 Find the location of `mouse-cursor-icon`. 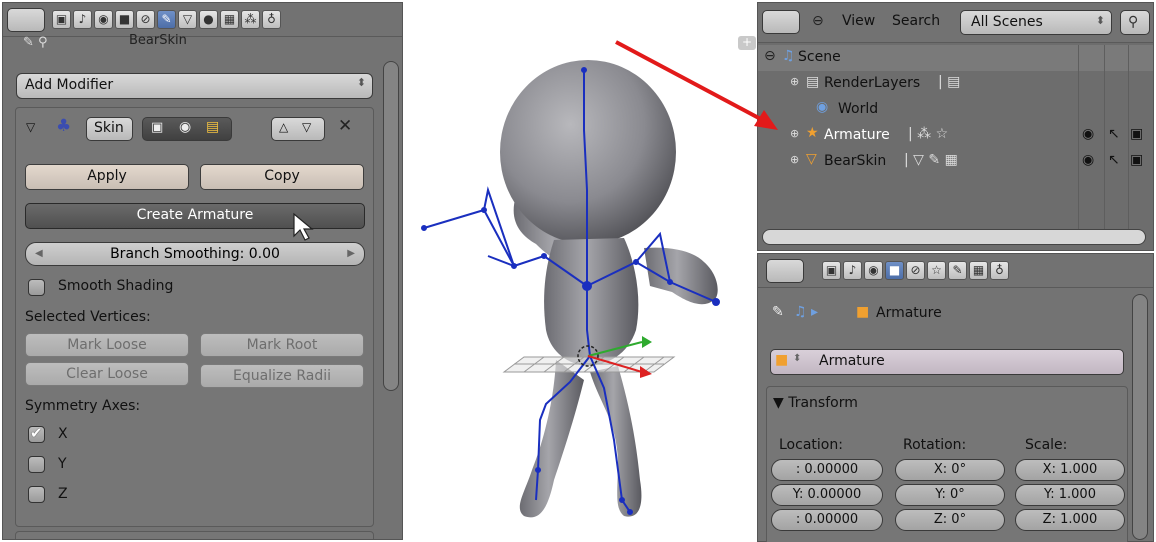

mouse-cursor-icon is located at coordinates (303, 226).